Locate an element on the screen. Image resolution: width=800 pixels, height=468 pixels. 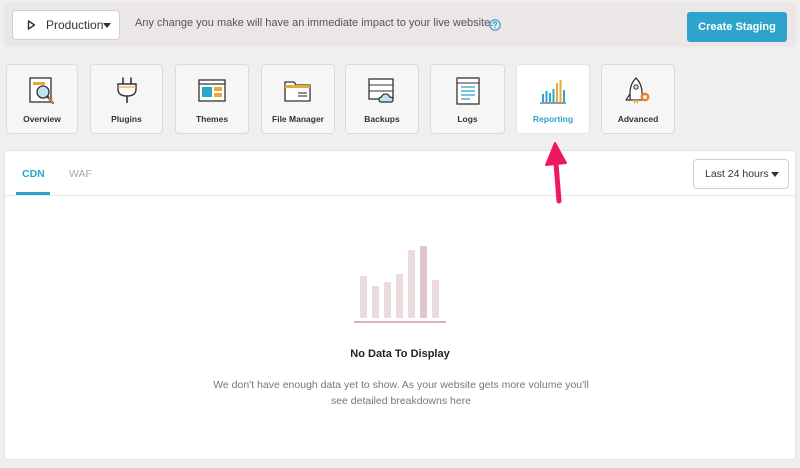
tool-label: Backups is located at coordinates (382, 119).